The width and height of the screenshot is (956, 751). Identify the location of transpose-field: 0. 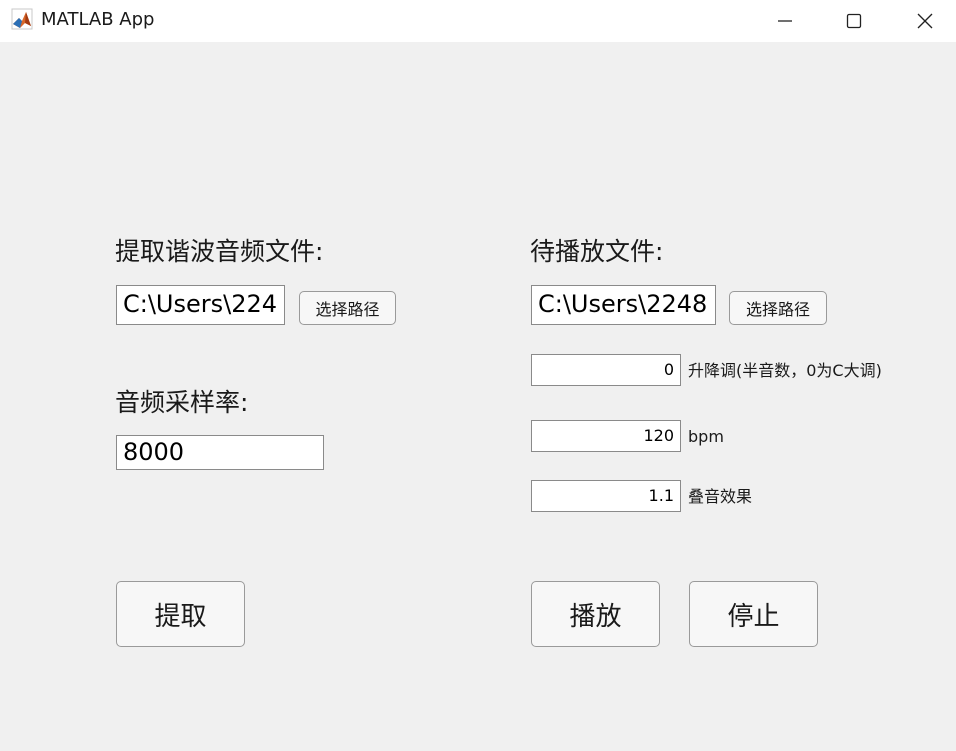
(606, 370).